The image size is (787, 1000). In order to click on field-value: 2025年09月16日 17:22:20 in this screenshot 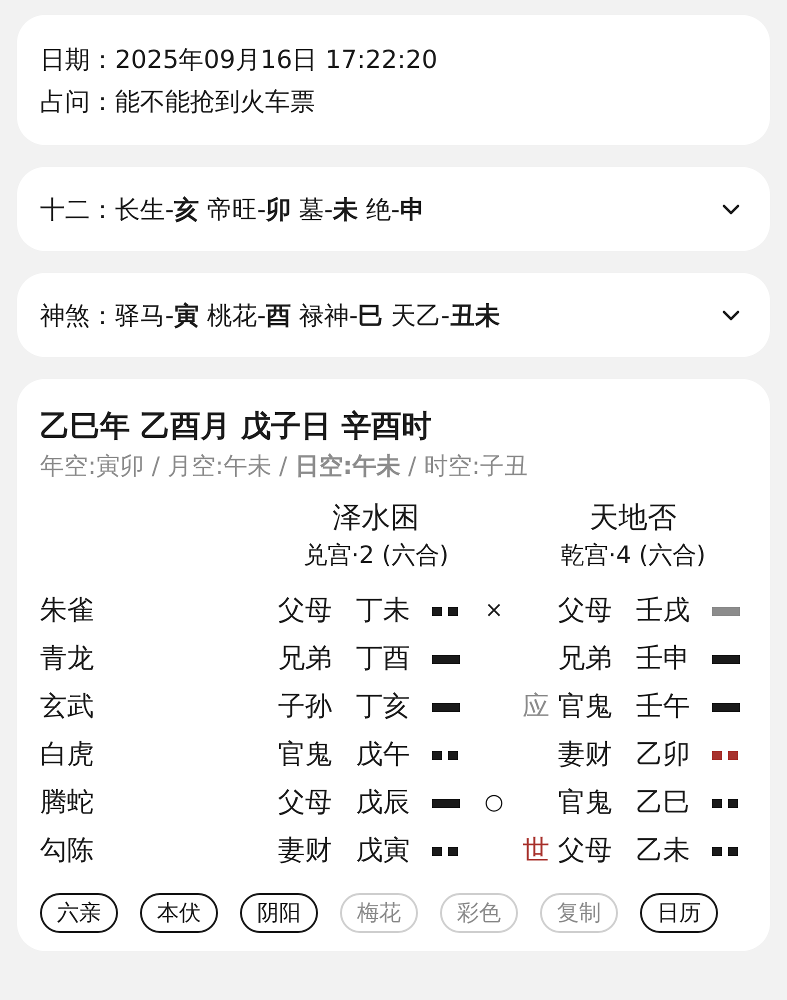, I will do `click(276, 60)`.